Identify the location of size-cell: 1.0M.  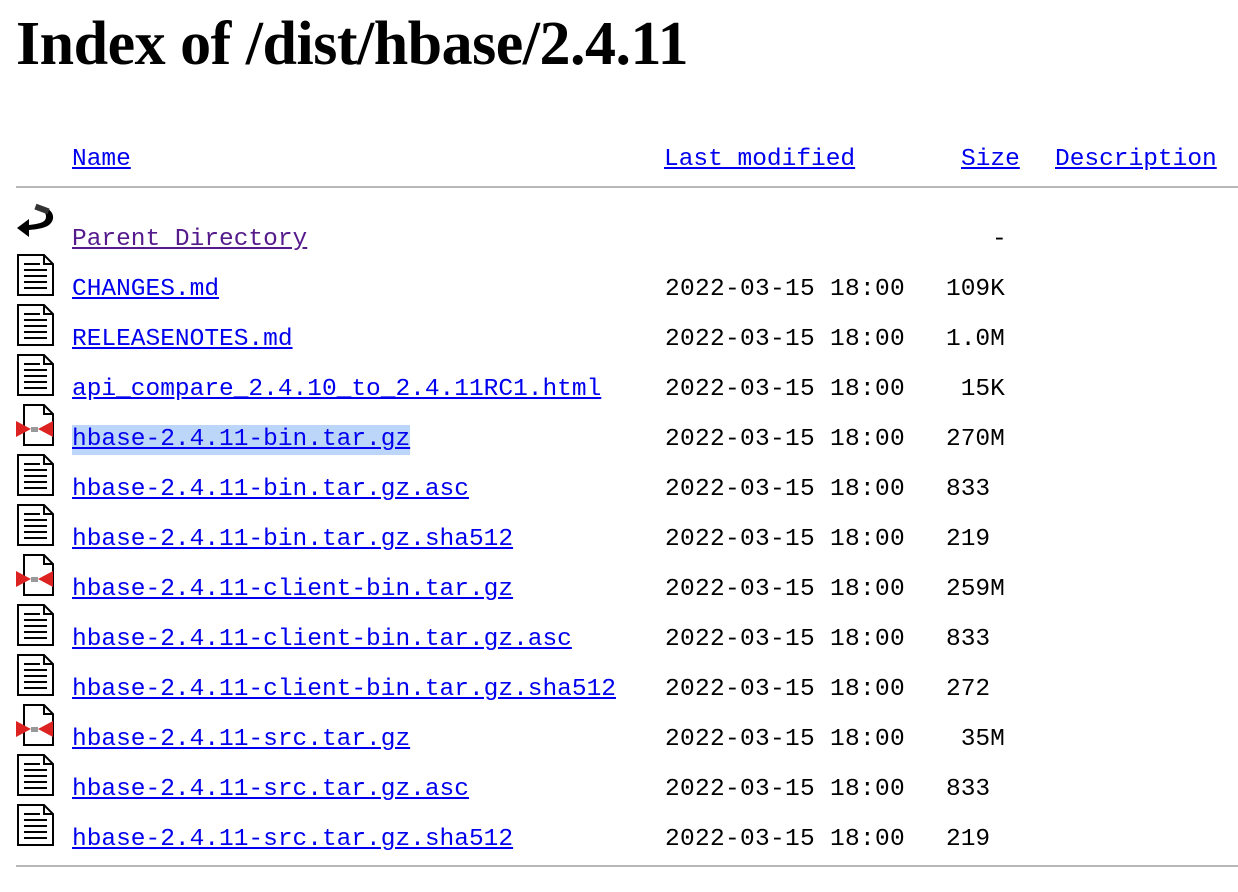
(975, 339).